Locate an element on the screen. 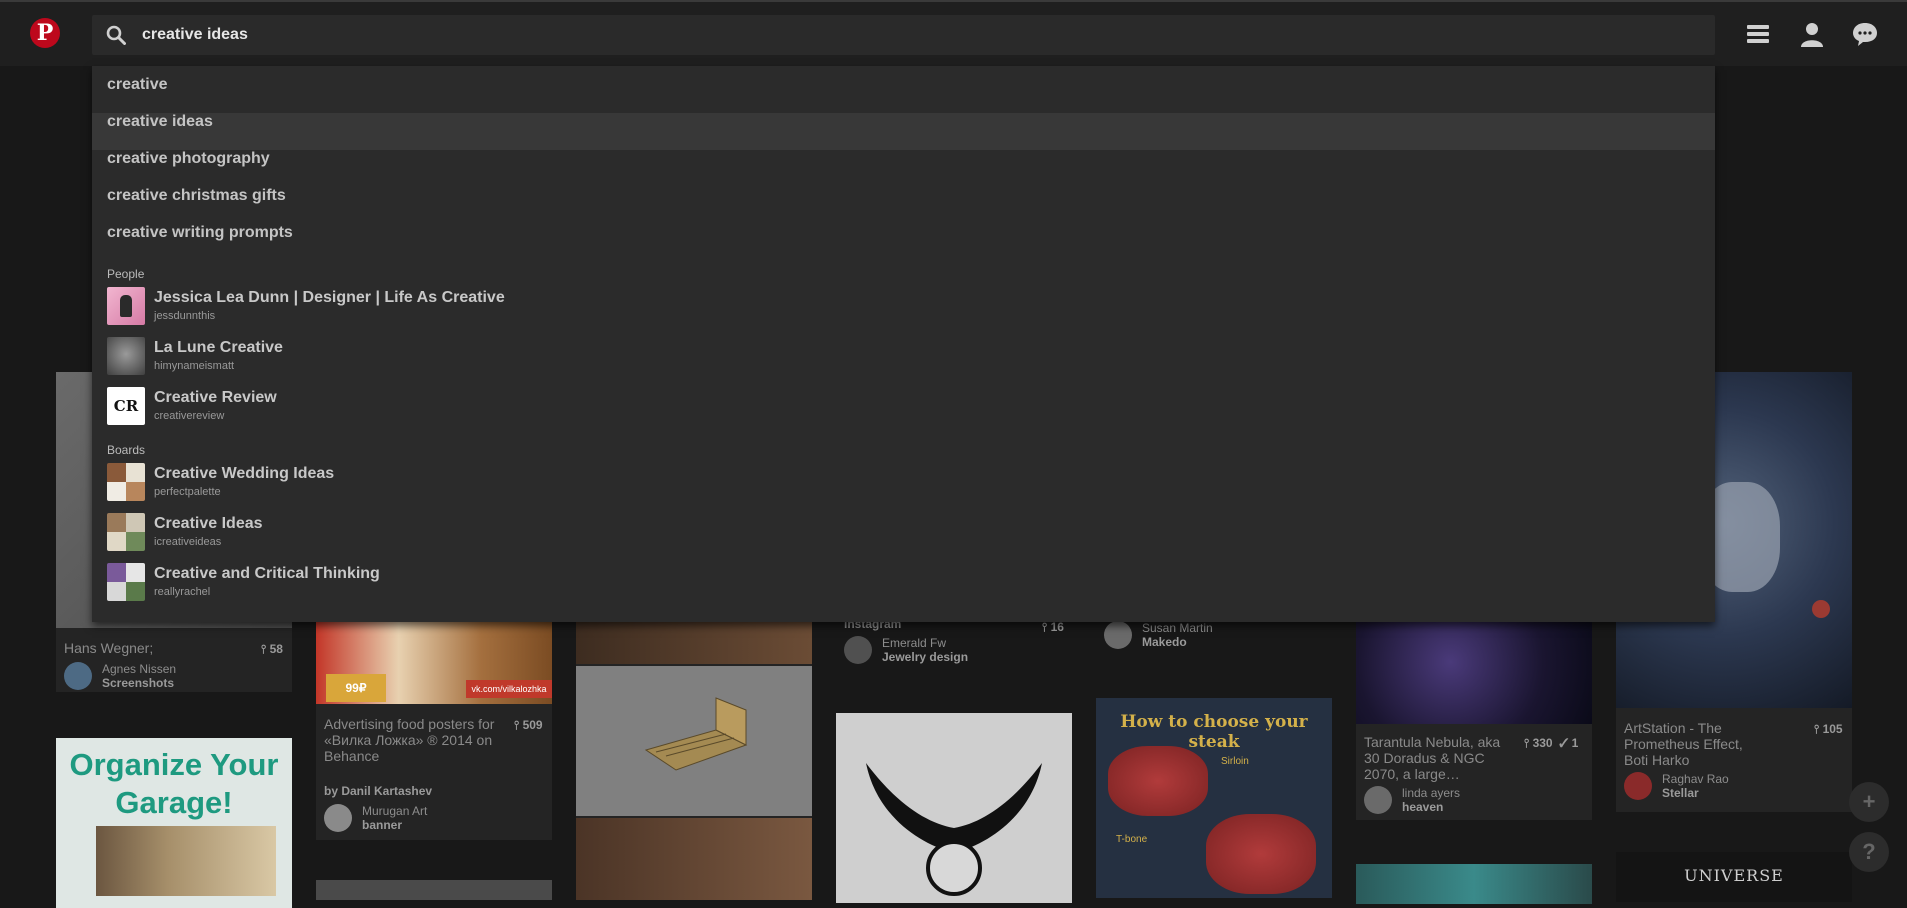 Image resolution: width=1907 pixels, height=908 pixels. person-result: CR Creative Review creativereview is located at coordinates (903, 408).